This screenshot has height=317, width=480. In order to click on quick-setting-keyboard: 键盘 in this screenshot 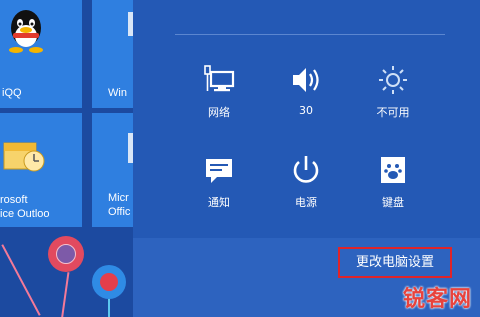, I will do `click(393, 182)`.